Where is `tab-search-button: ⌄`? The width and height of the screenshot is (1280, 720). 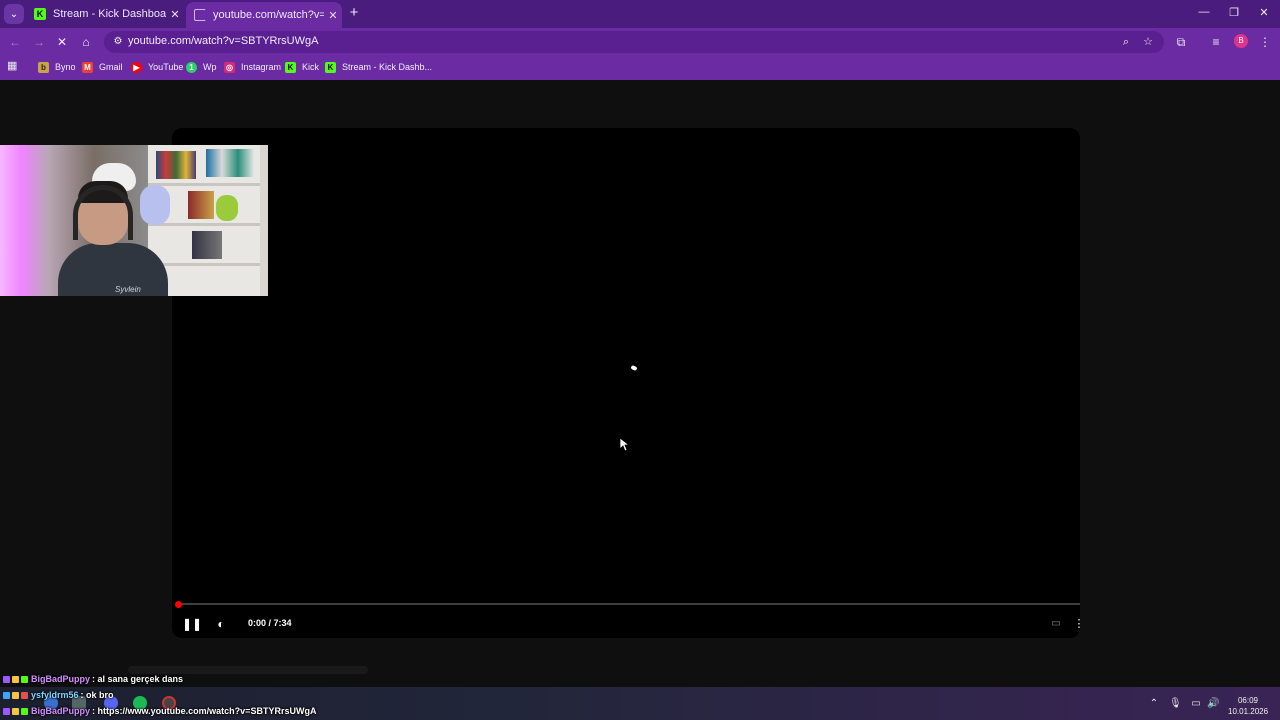
tab-search-button: ⌄ is located at coordinates (14, 14).